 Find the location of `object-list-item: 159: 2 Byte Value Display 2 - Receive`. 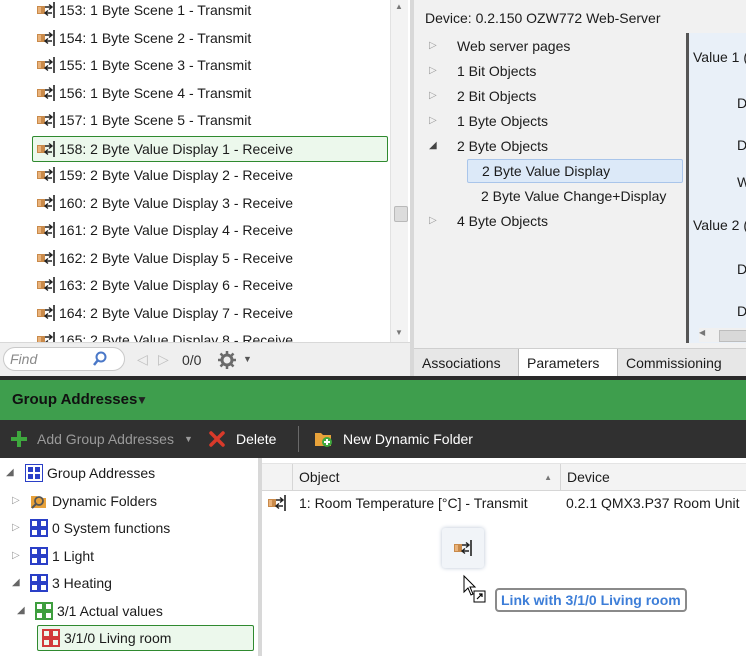

object-list-item: 159: 2 Byte Value Display 2 - Receive is located at coordinates (210, 175).